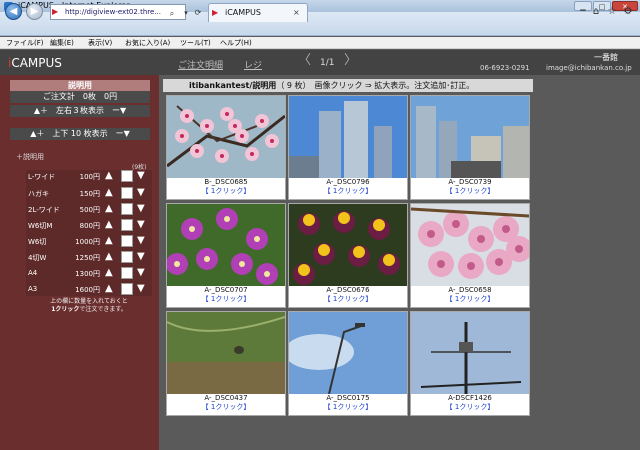 The width and height of the screenshot is (640, 450). I want to click on menu-favorites: お気に入り(A), so click(147, 43).